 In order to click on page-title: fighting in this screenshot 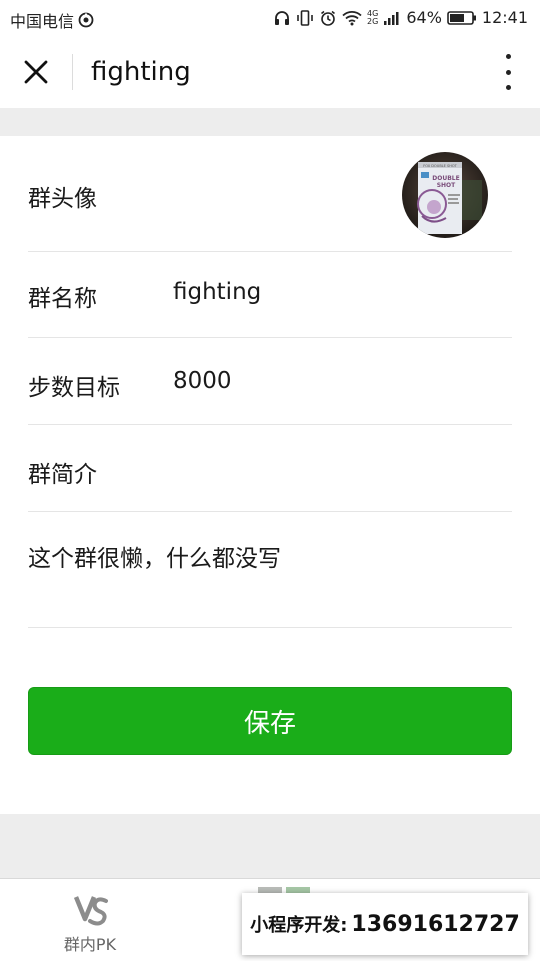, I will do `click(141, 72)`.